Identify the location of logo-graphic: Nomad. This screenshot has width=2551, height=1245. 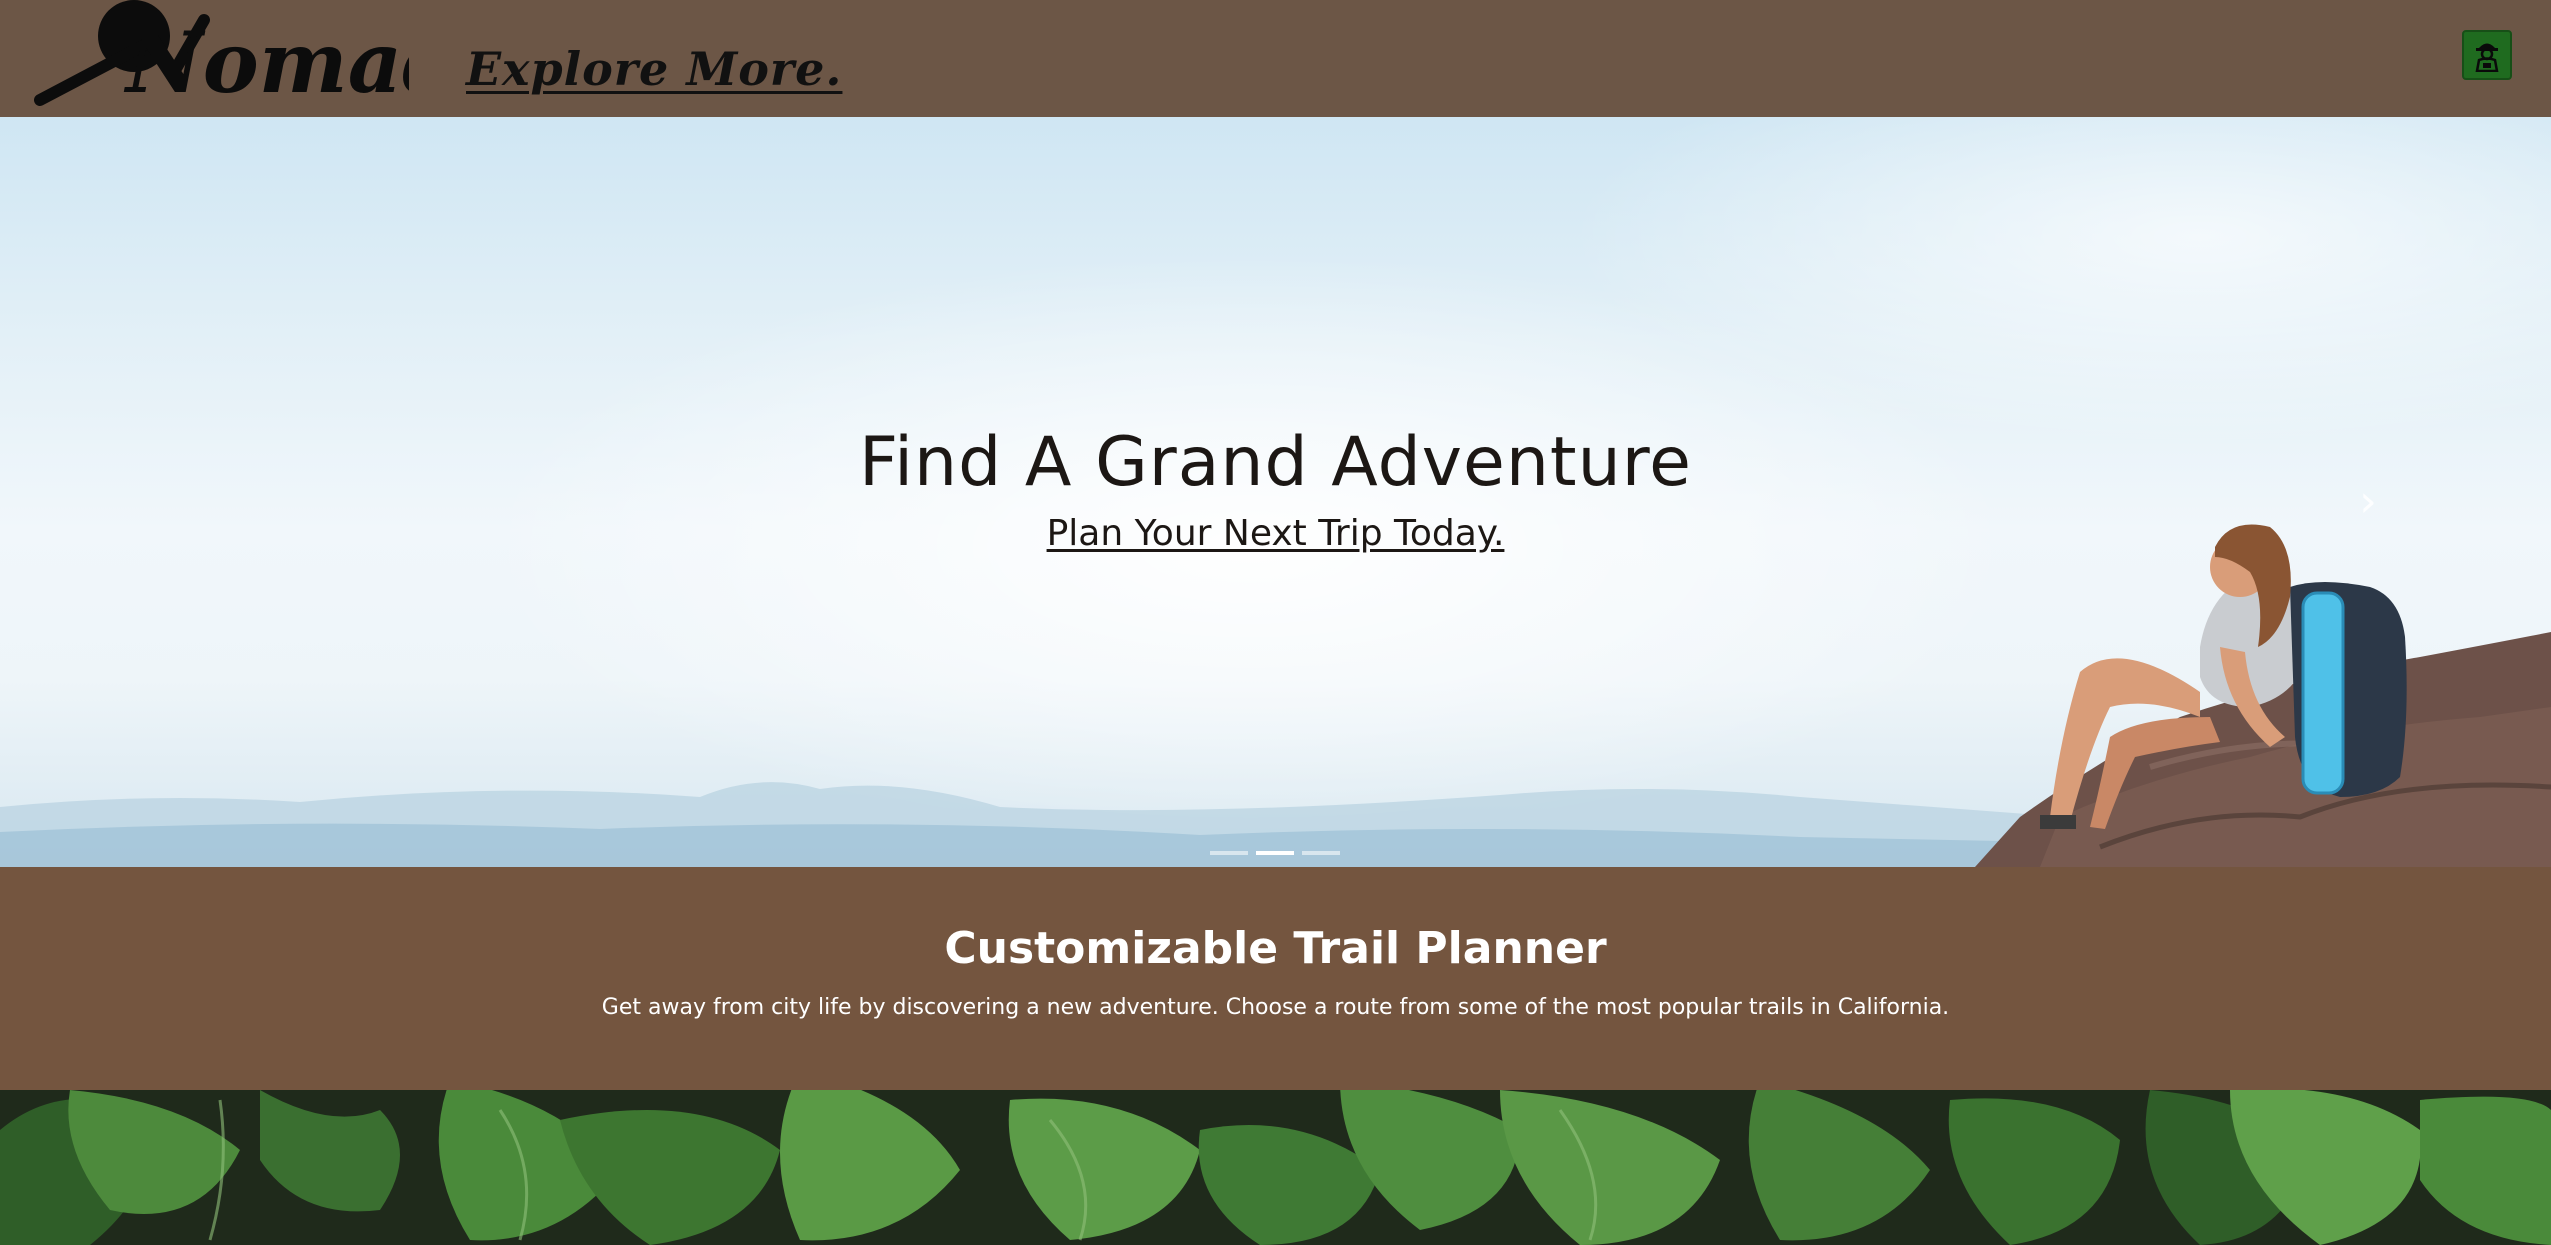
(247, 56).